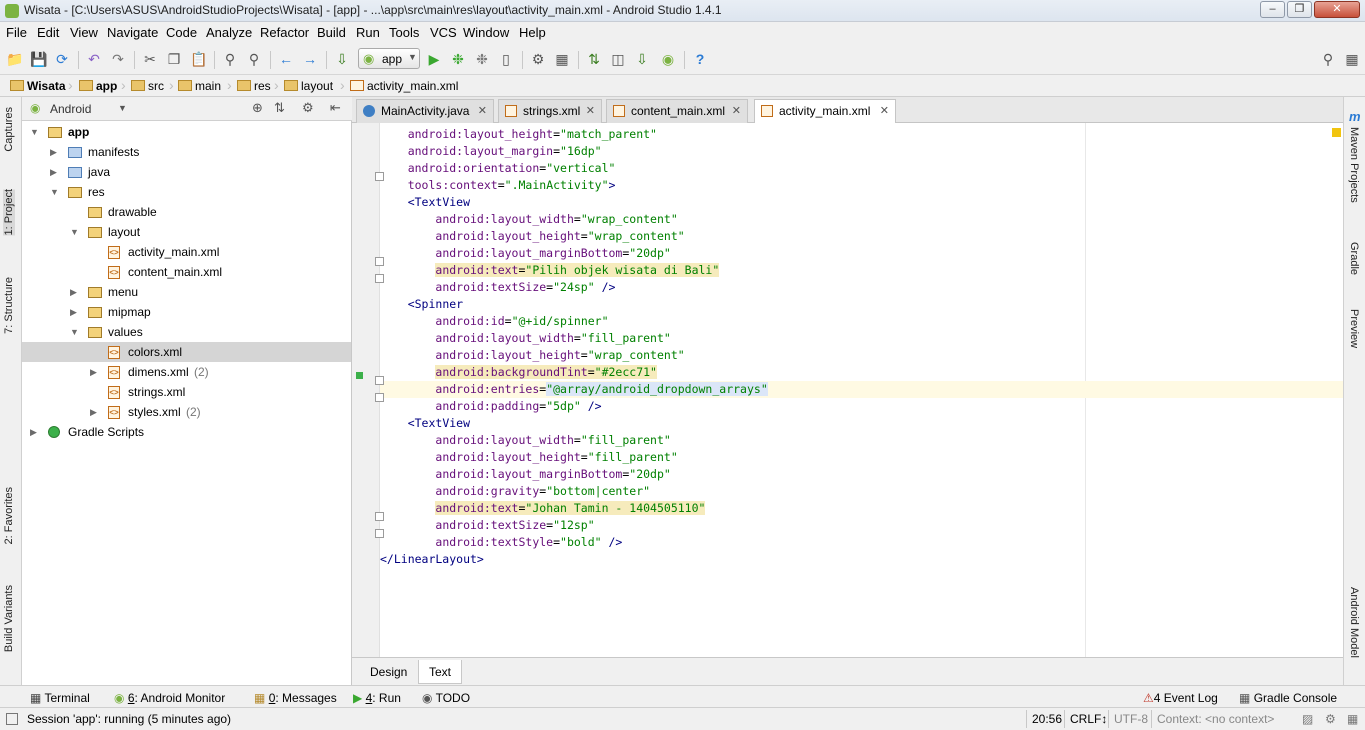 The height and width of the screenshot is (730, 1365). I want to click on tab-content-main-xml: content_main.xml ✕, so click(677, 111).